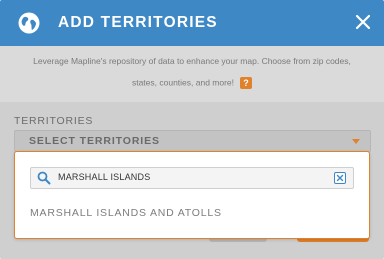 This screenshot has height=259, width=384. What do you see at coordinates (192, 141) in the screenshot?
I see `territories-select: SELECT TERRITORIES` at bounding box center [192, 141].